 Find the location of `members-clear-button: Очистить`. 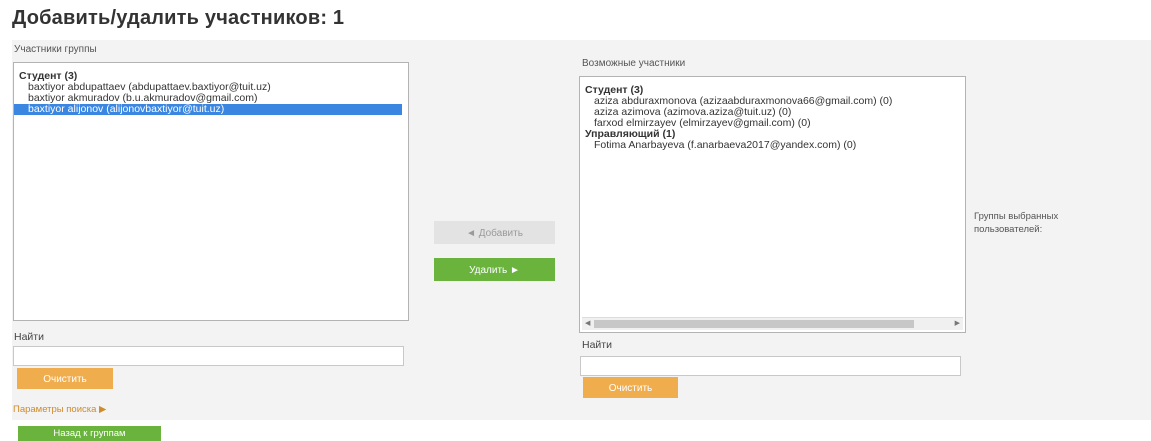

members-clear-button: Очистить is located at coordinates (65, 378).